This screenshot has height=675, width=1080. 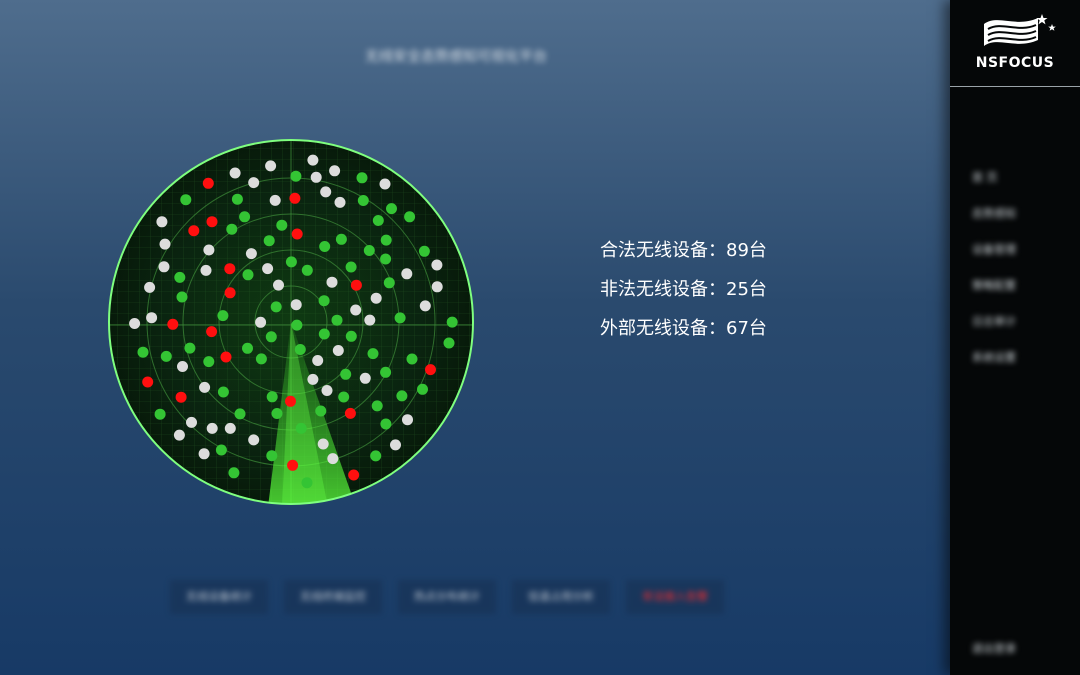 What do you see at coordinates (561, 597) in the screenshot?
I see `tab-channel-analysis: 信道占用分析` at bounding box center [561, 597].